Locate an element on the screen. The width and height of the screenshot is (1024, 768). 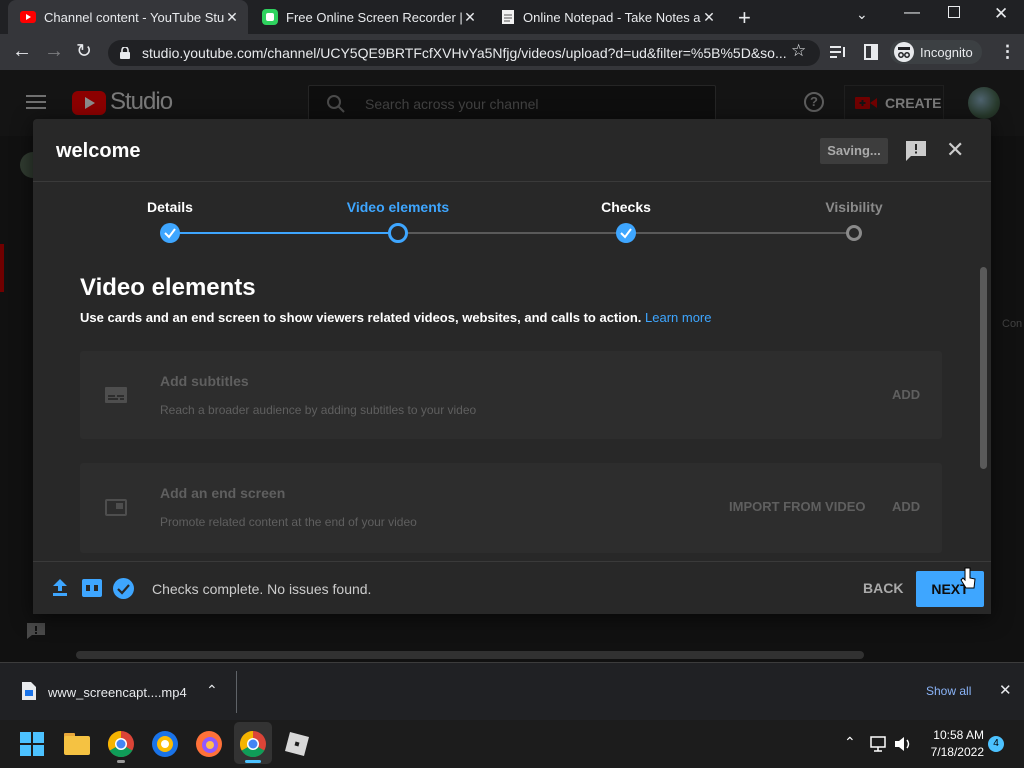
chrome-canary-icon is located at coordinates (165, 744).